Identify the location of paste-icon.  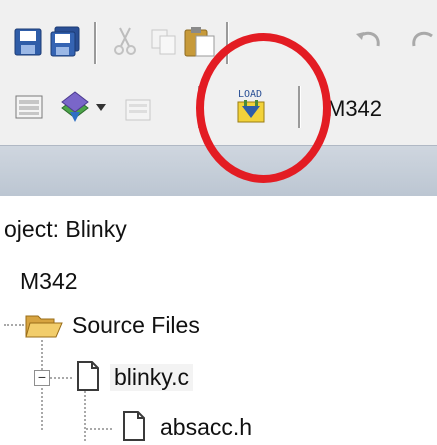
(199, 41).